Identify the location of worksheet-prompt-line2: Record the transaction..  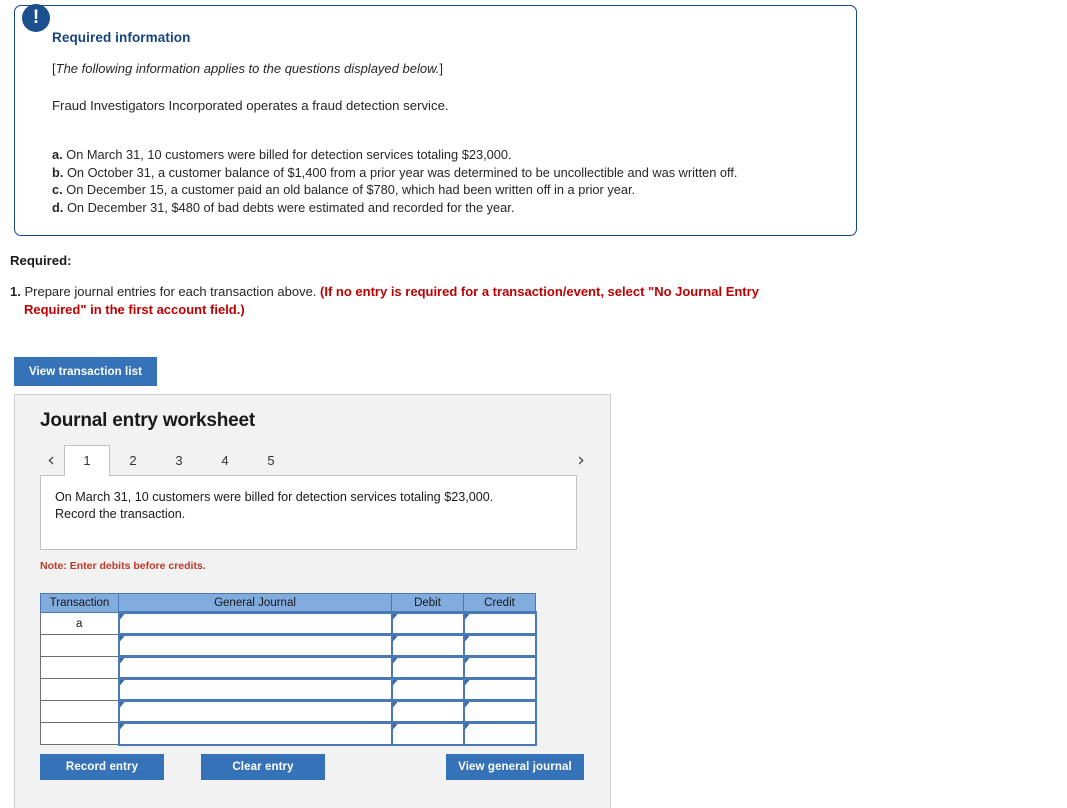
(120, 514).